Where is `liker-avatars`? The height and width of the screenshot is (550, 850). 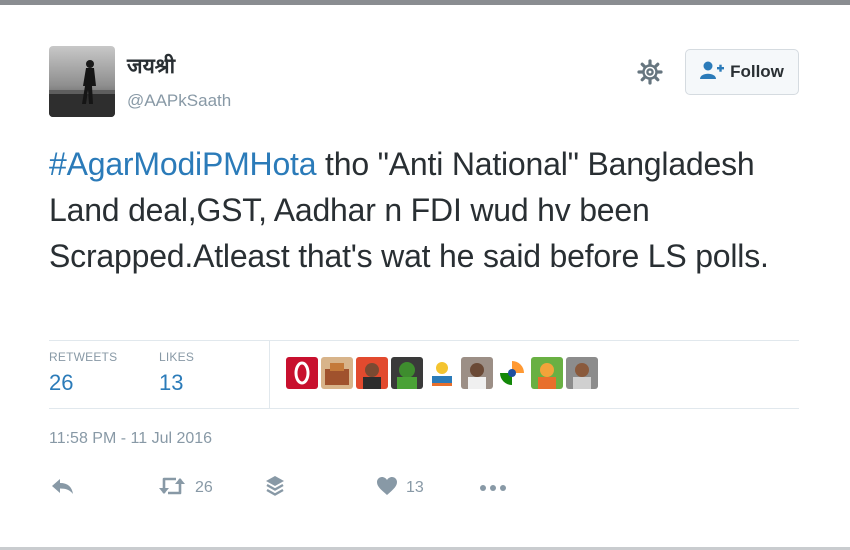 liker-avatars is located at coordinates (442, 373).